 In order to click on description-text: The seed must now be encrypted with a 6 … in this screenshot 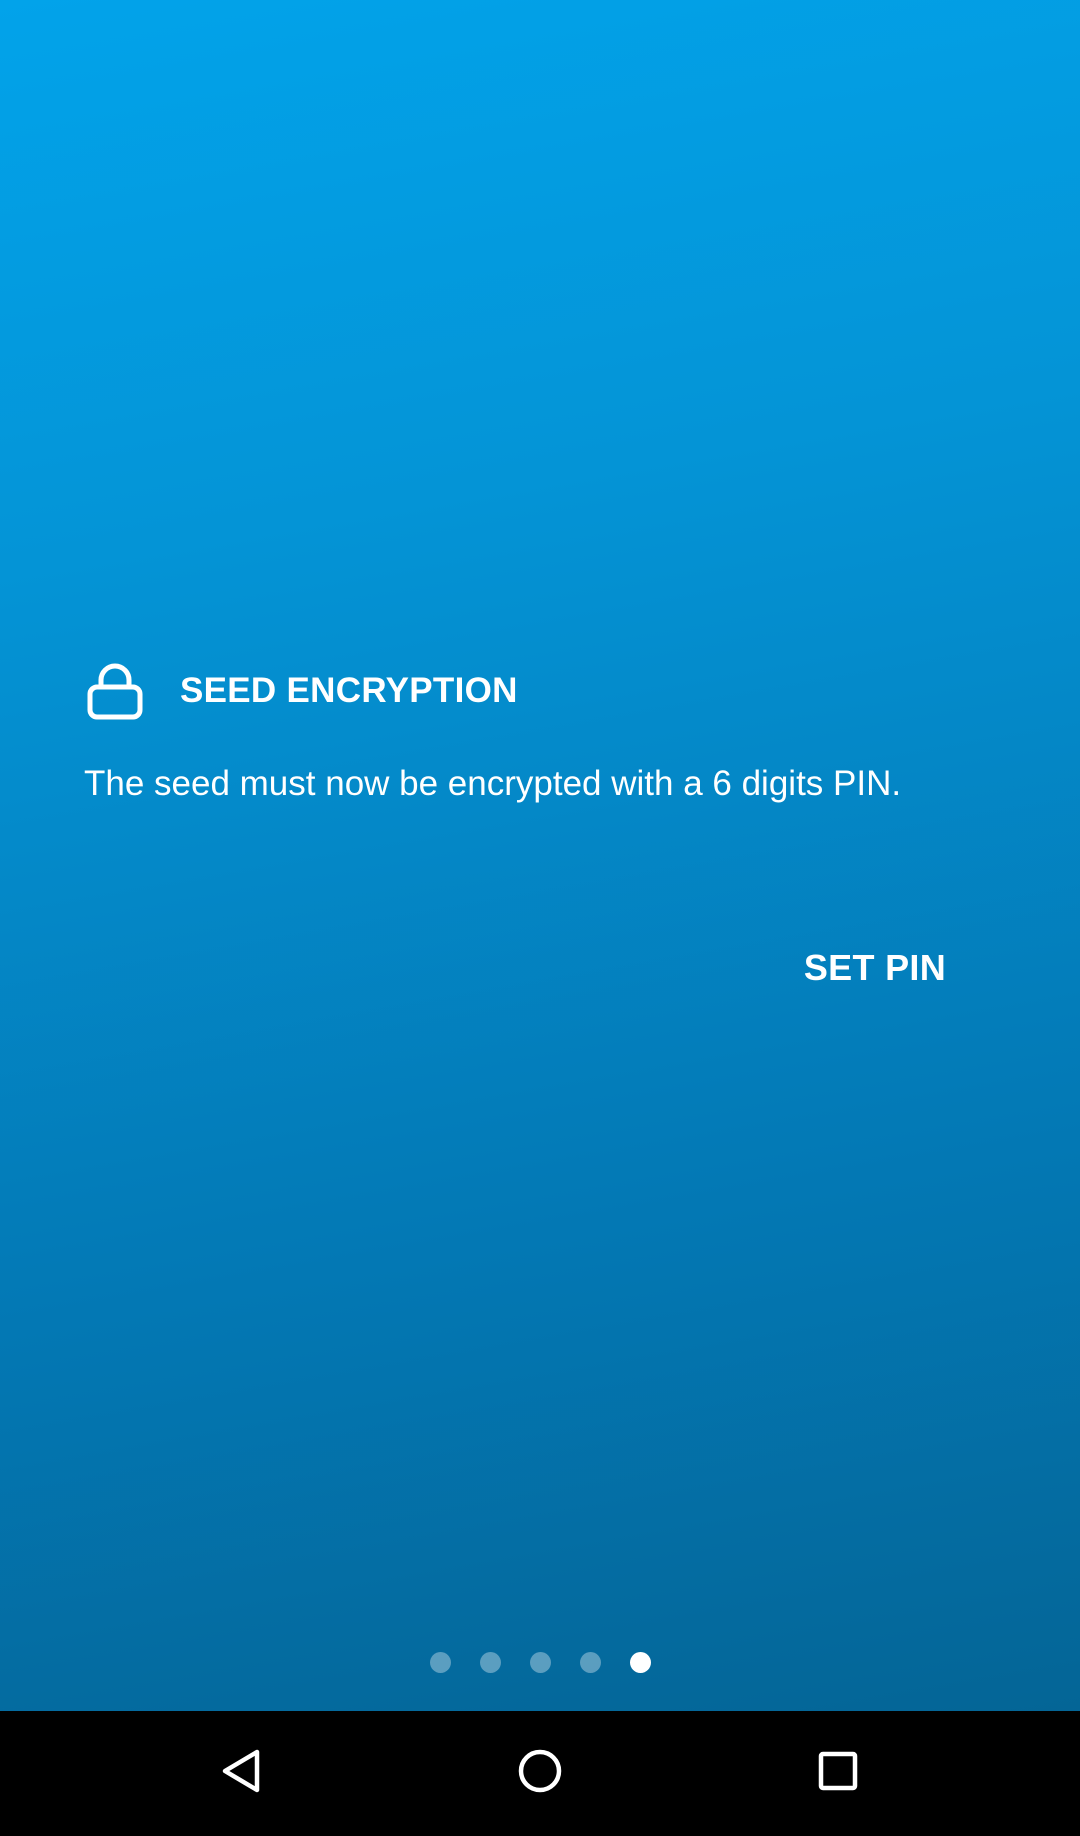, I will do `click(493, 783)`.